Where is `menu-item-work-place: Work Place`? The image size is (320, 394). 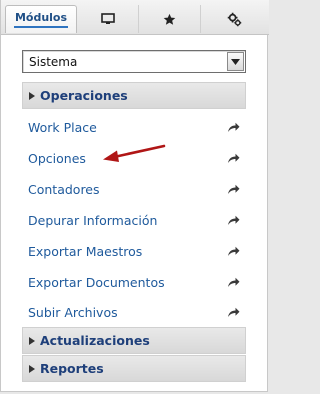
menu-item-work-place: Work Place is located at coordinates (134, 127).